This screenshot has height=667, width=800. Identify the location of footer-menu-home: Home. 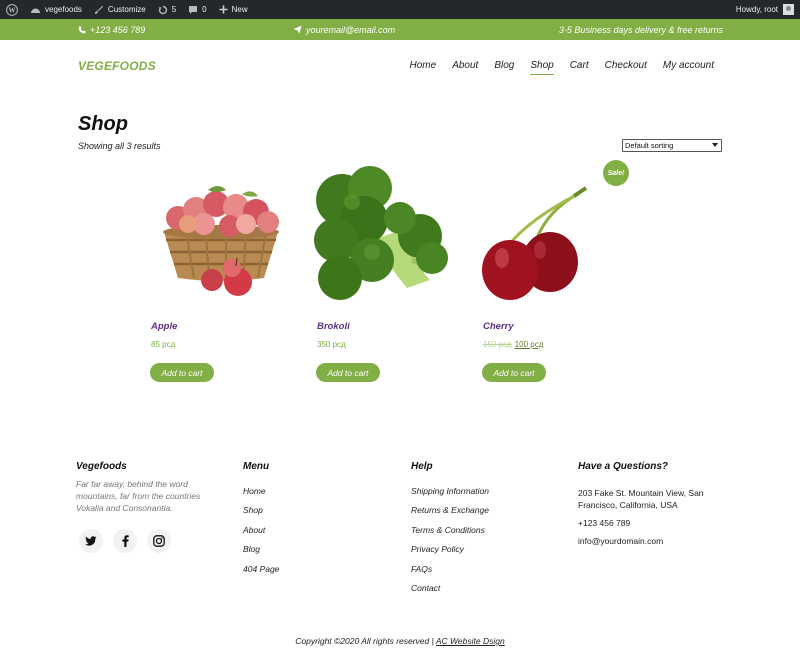
(261, 495).